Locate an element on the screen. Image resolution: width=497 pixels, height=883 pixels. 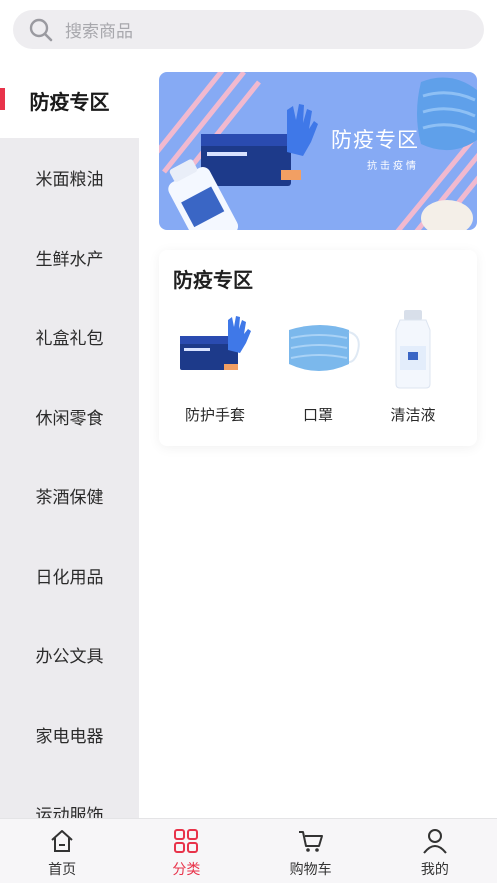
sidebar-item-daily-use: 日化用品 is located at coordinates (69, 576).